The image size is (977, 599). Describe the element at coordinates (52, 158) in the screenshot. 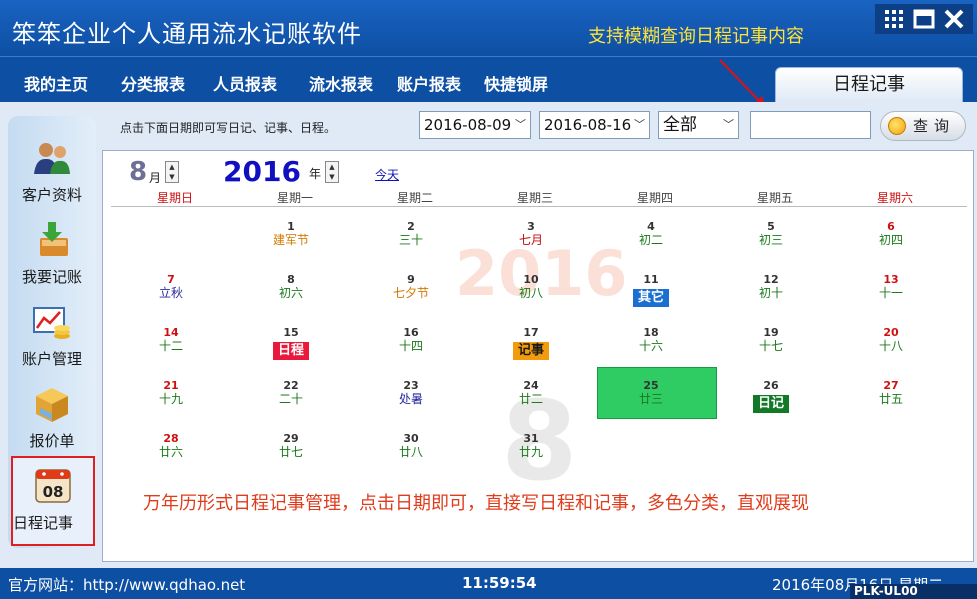

I see `customers-icon` at that location.